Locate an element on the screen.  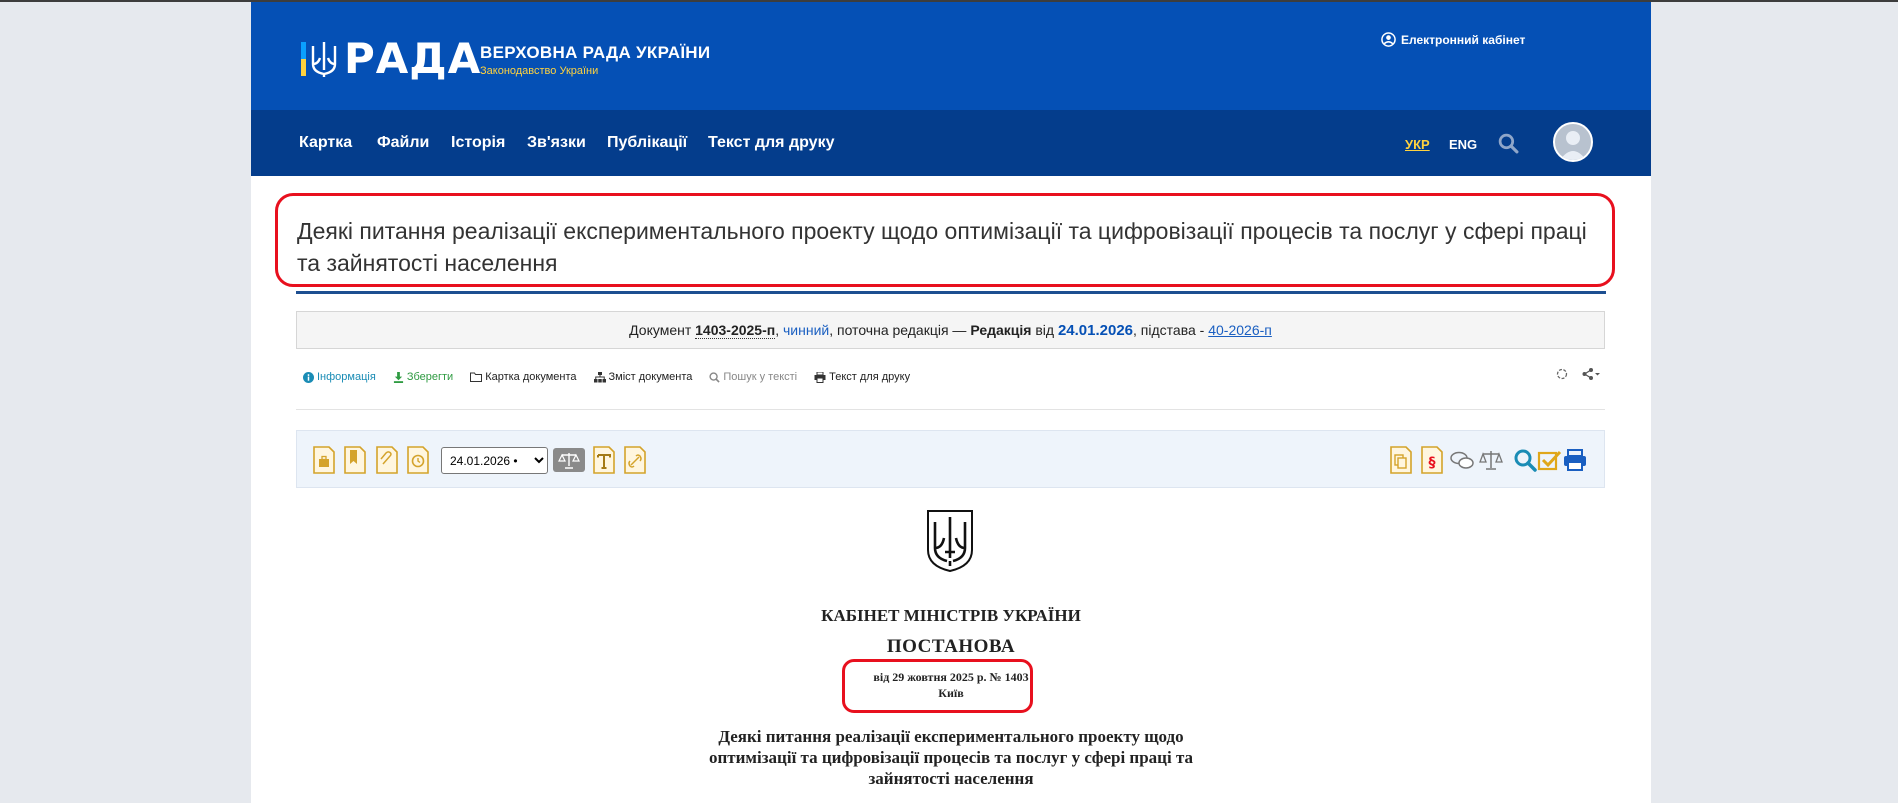
document-number: 1403-2025-п is located at coordinates (735, 330).